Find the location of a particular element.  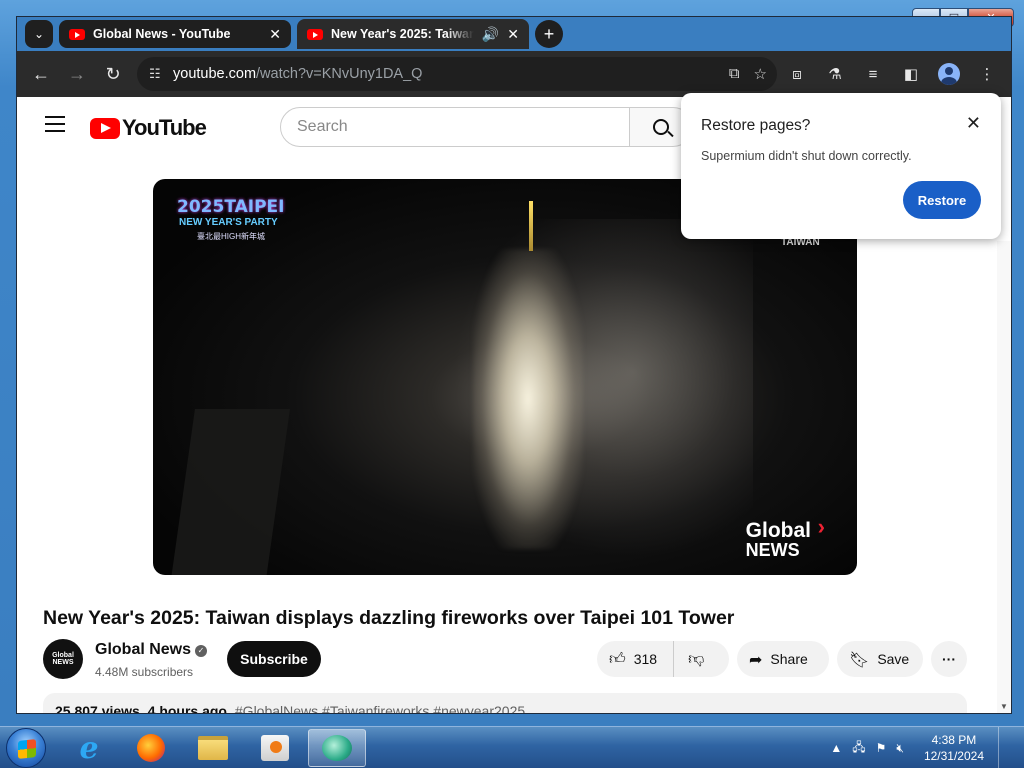

network-icon: 🖧 is located at coordinates (858, 748).